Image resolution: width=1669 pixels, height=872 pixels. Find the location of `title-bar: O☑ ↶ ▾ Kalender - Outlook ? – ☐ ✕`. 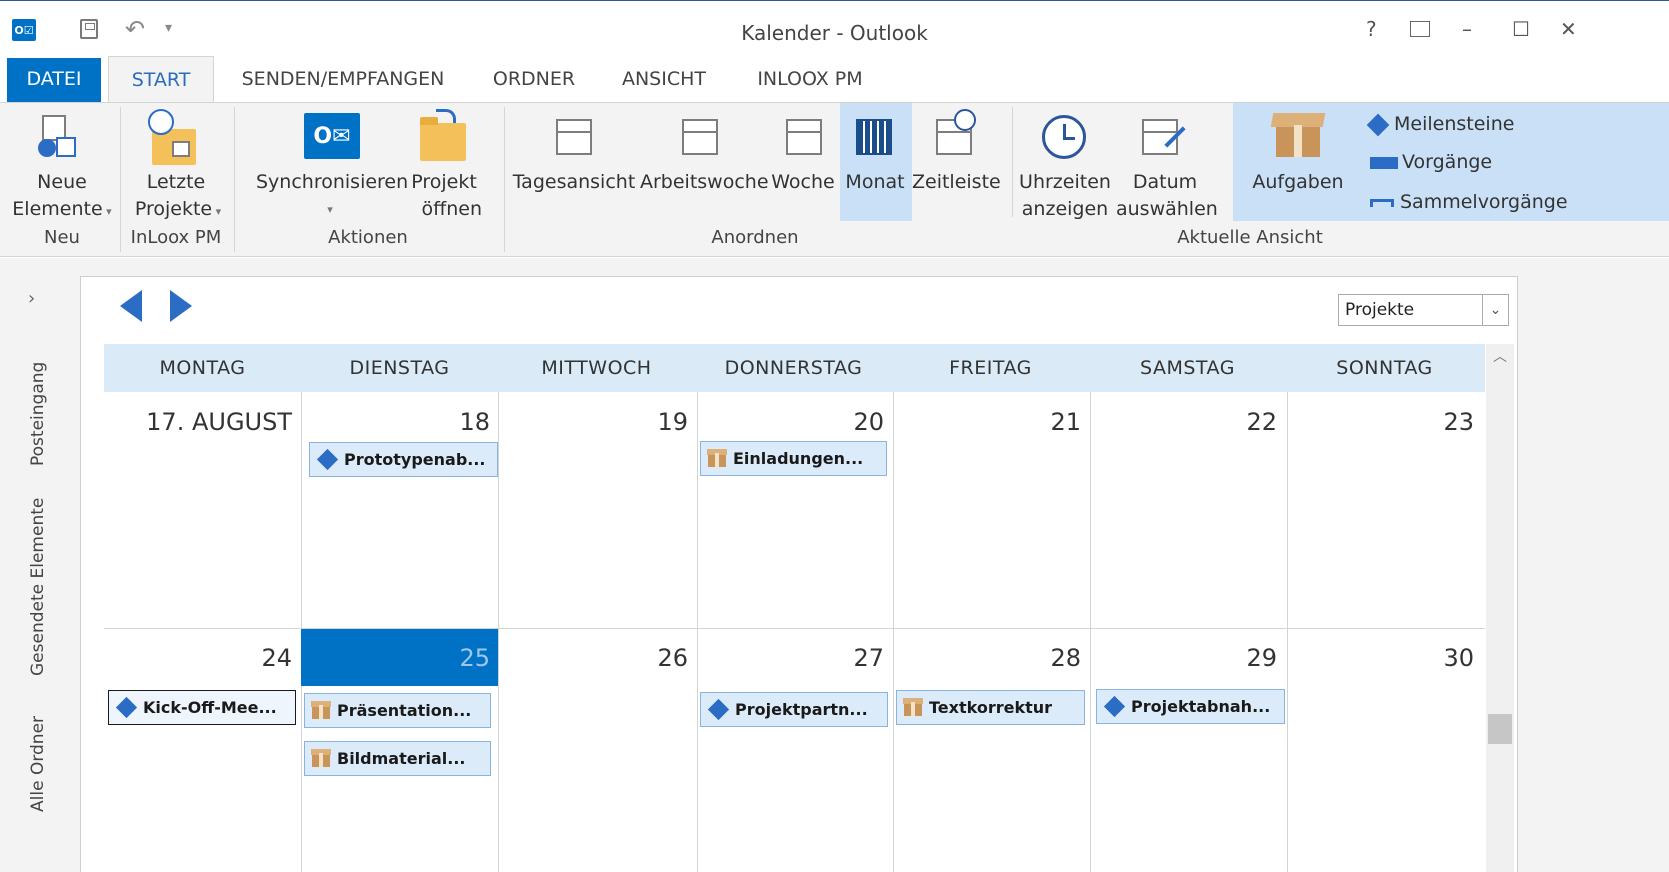

title-bar: O☑ ↶ ▾ Kalender - Outlook ? – ☐ ✕ is located at coordinates (834, 28).